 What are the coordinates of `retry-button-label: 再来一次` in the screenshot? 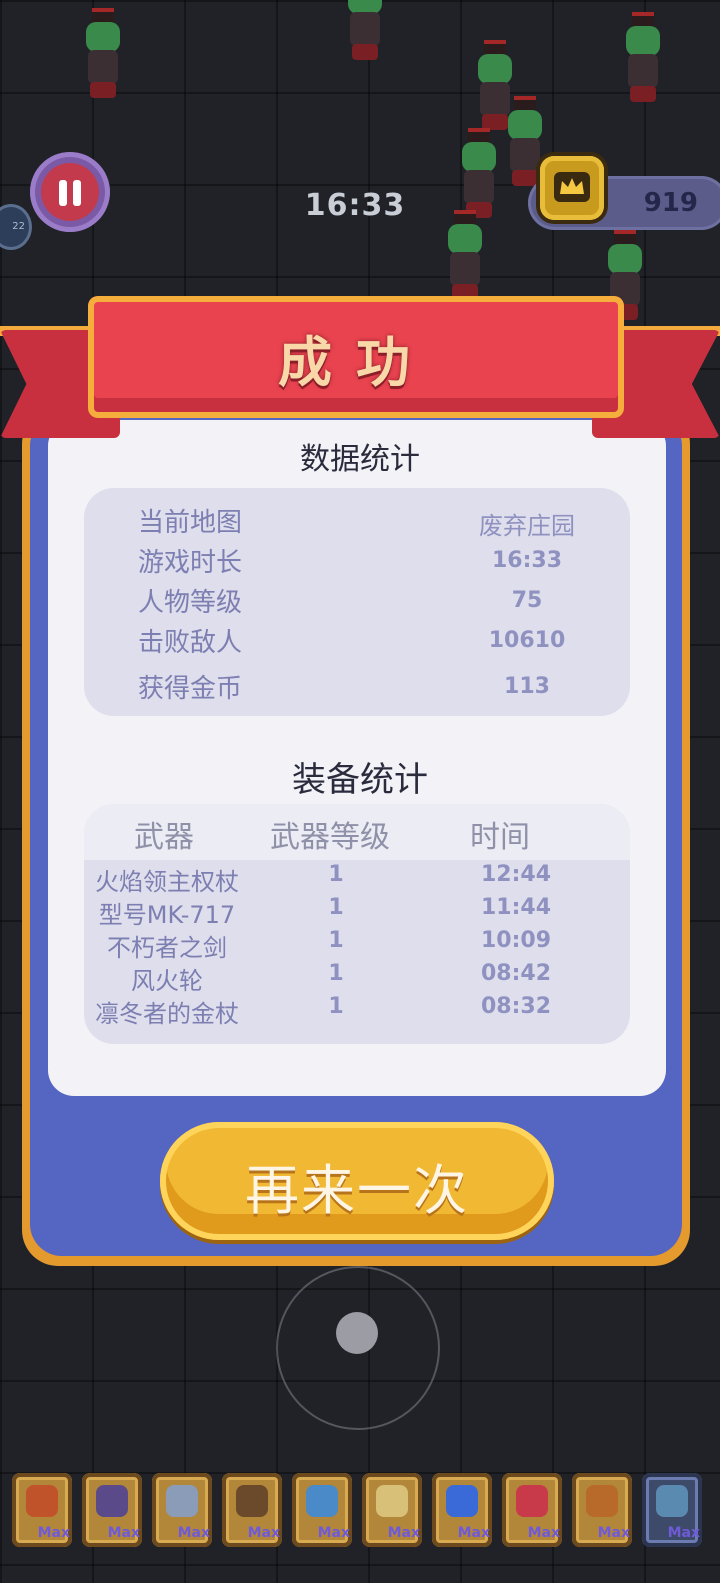 It's located at (357, 1190).